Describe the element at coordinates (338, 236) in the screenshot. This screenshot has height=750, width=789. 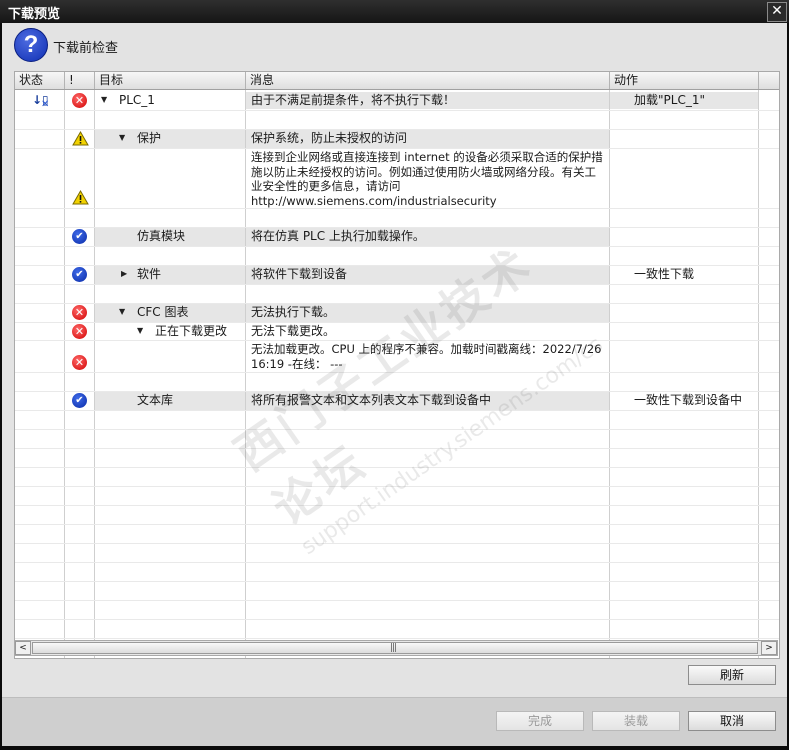
I see `message-cell: 将在仿真 PLC 上执行加载操作。` at that location.